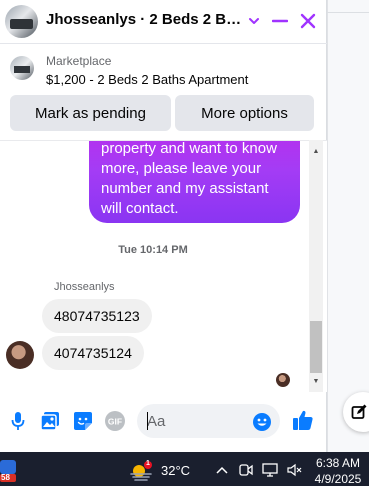 This screenshot has height=486, width=369. I want to click on chevron-up-icon, so click(222, 470).